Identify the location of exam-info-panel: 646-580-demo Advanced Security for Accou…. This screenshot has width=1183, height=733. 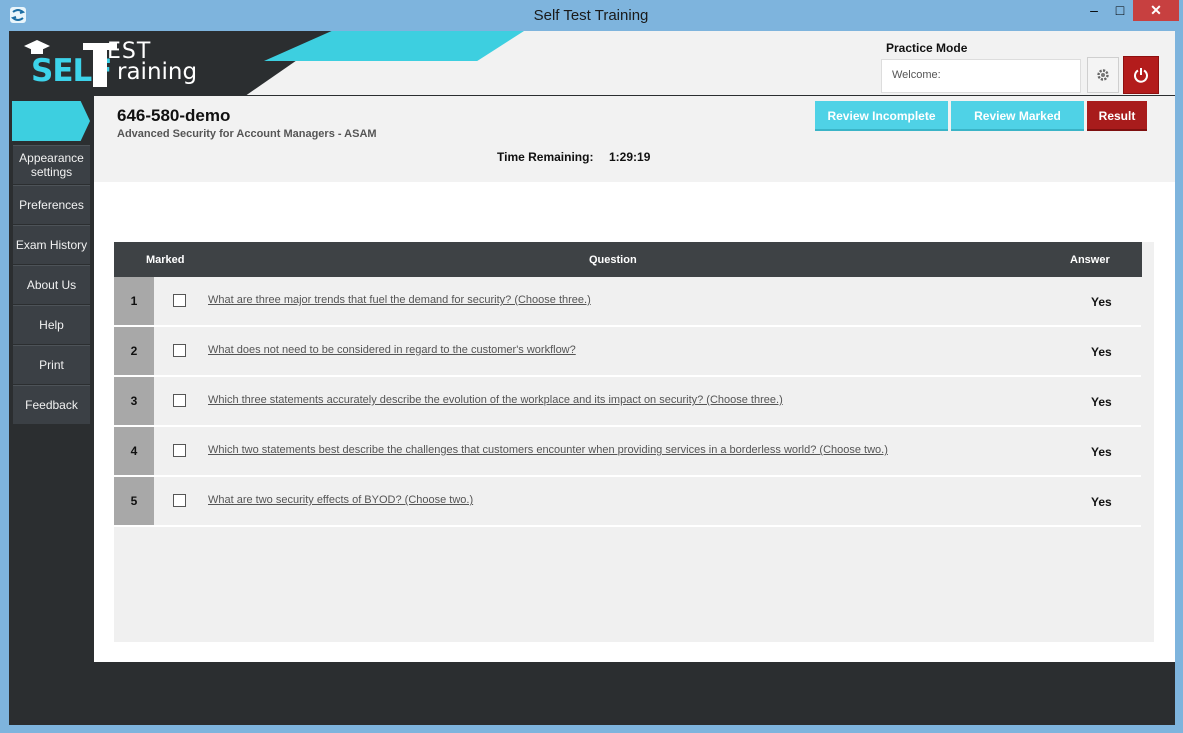
(634, 139).